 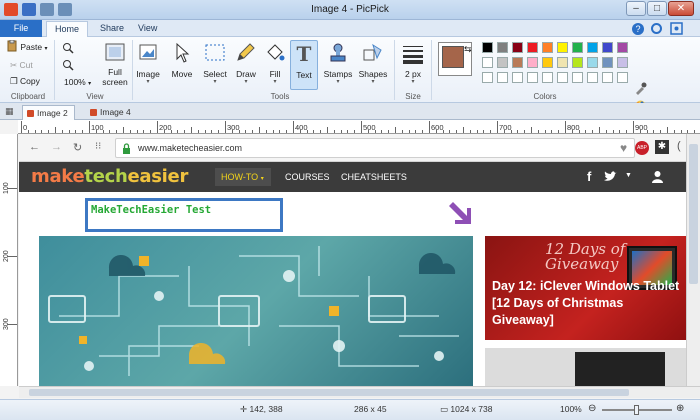 I want to click on adblock-icon: ABP, so click(x=642, y=148).